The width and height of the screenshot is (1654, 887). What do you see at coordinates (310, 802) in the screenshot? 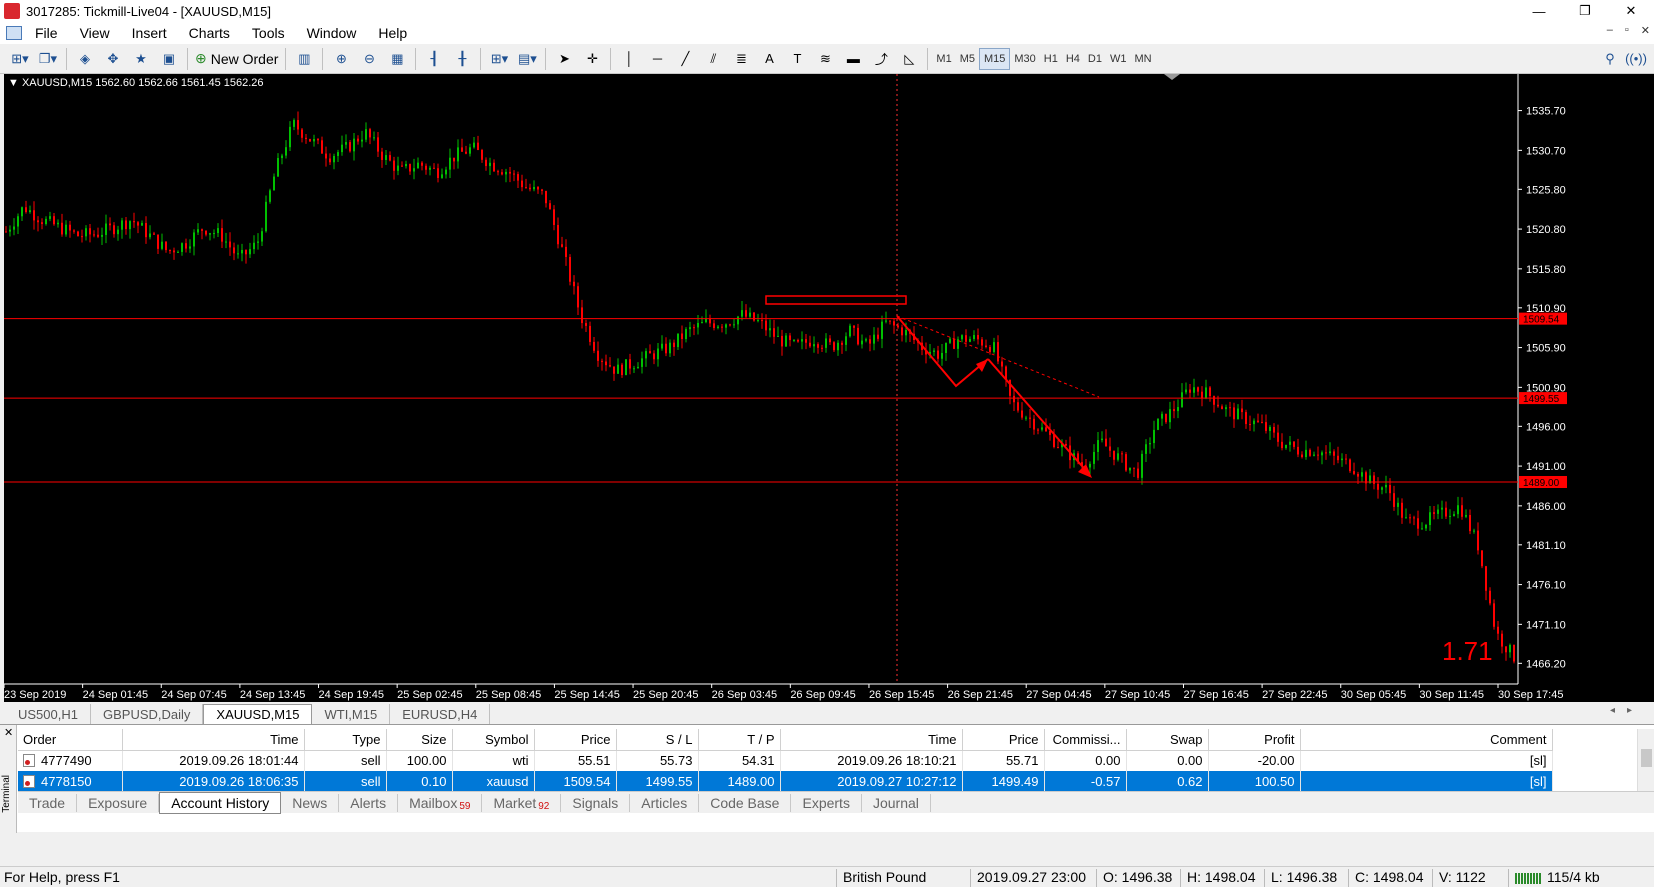
I see `terminal-tab-news: News` at bounding box center [310, 802].